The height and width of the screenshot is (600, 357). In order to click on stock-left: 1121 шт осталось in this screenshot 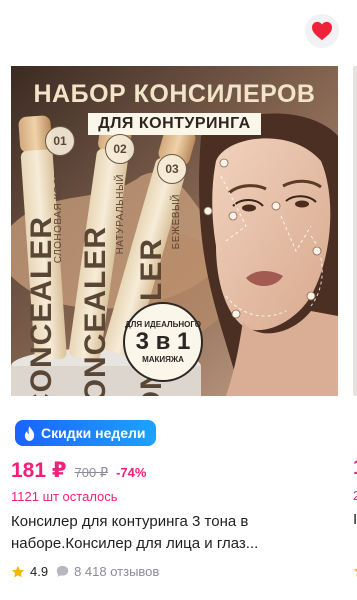, I will do `click(64, 496)`.